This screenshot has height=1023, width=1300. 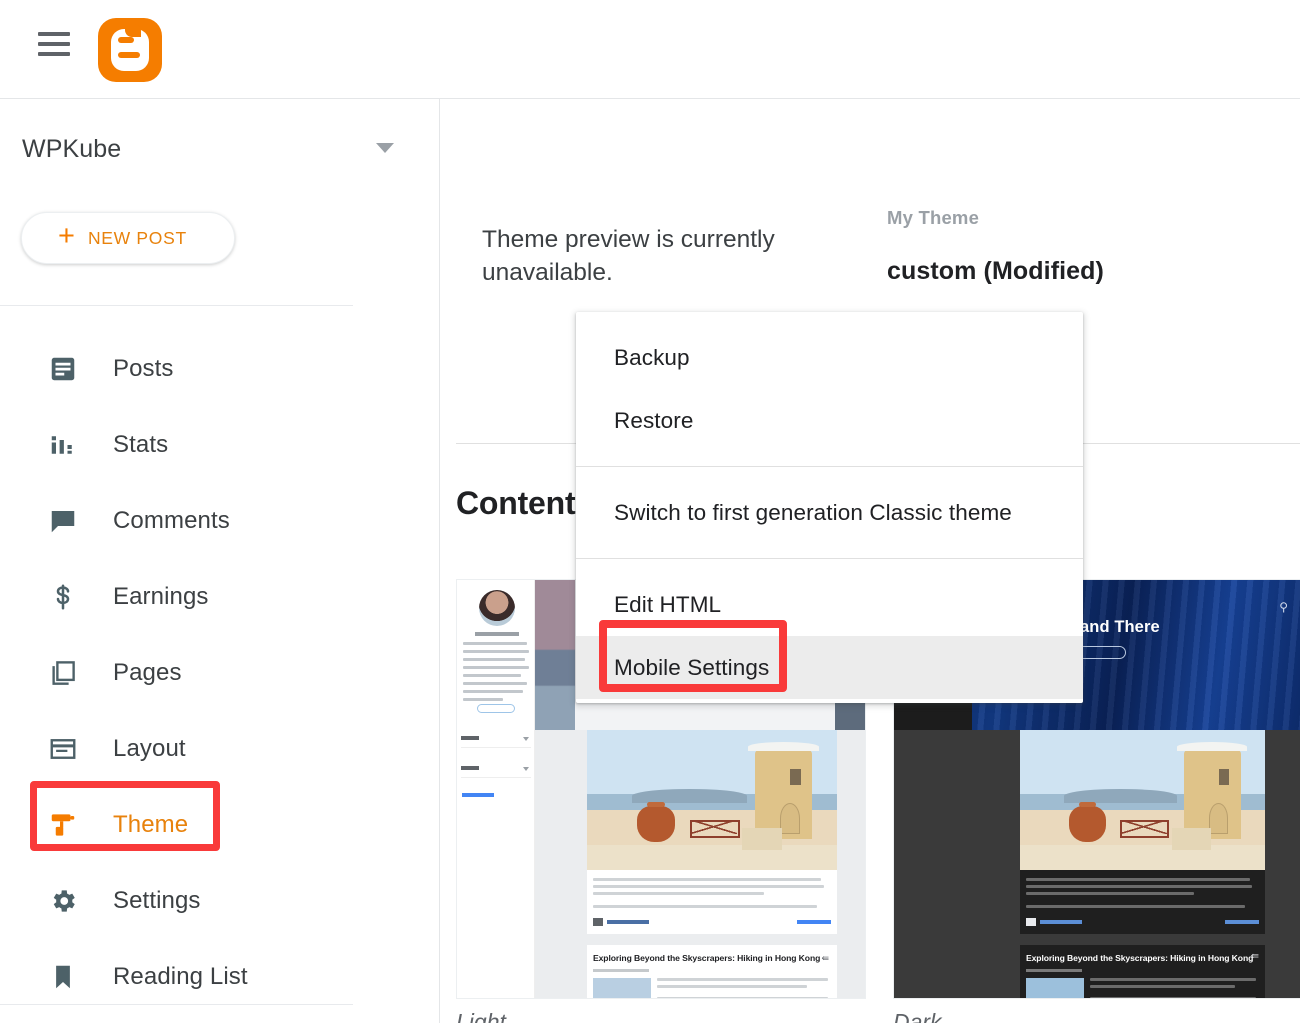 What do you see at coordinates (220, 825) in the screenshot?
I see `sidebar-item-theme: Theme` at bounding box center [220, 825].